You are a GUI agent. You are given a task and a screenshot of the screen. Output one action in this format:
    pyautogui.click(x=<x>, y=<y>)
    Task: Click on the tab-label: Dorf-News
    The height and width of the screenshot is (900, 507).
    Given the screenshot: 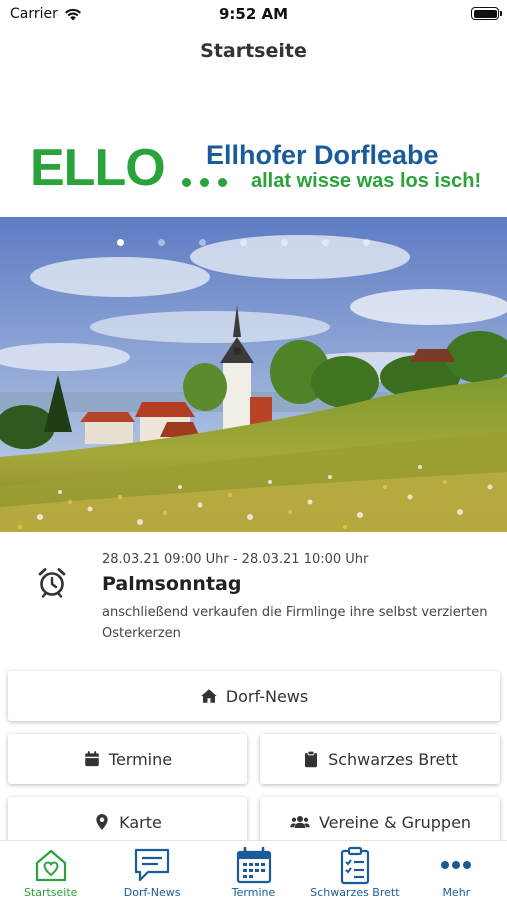 What is the action you would take?
    pyautogui.click(x=152, y=892)
    